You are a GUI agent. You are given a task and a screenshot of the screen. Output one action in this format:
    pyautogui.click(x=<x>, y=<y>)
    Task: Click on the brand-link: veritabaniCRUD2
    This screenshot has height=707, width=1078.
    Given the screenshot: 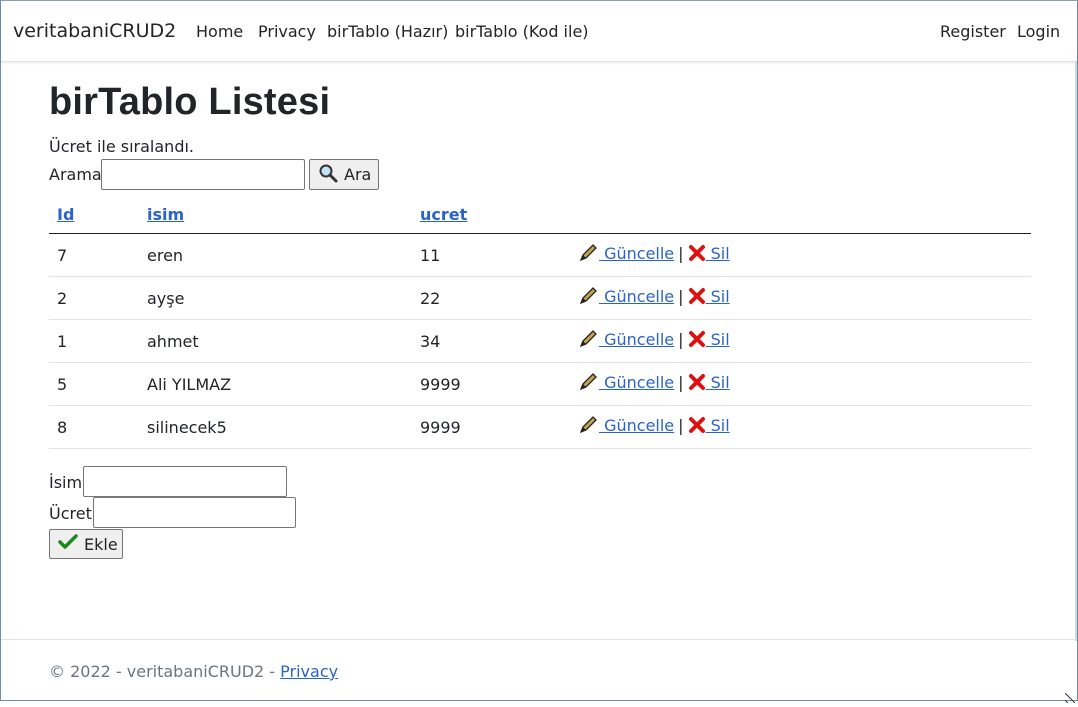 What is the action you would take?
    pyautogui.click(x=94, y=31)
    